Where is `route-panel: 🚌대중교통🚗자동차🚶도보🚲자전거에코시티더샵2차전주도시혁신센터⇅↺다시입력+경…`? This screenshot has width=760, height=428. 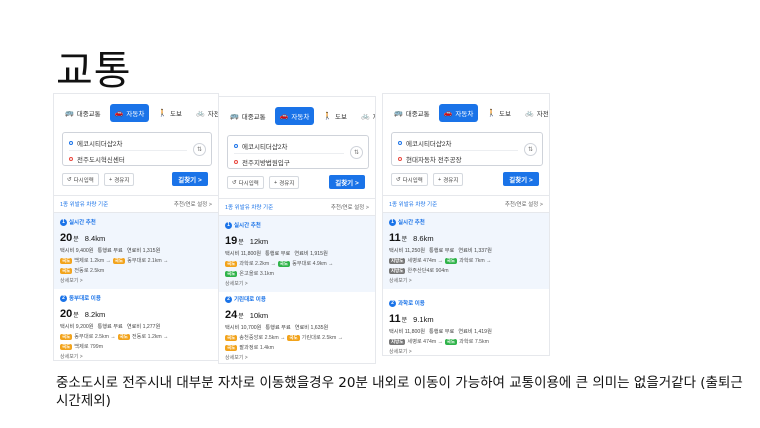
route-panel: 🚌대중교통🚗자동차🚶도보🚲자전거에코시티더샵2차전주도시혁신센터⇅↺다시입력+경… is located at coordinates (136, 227).